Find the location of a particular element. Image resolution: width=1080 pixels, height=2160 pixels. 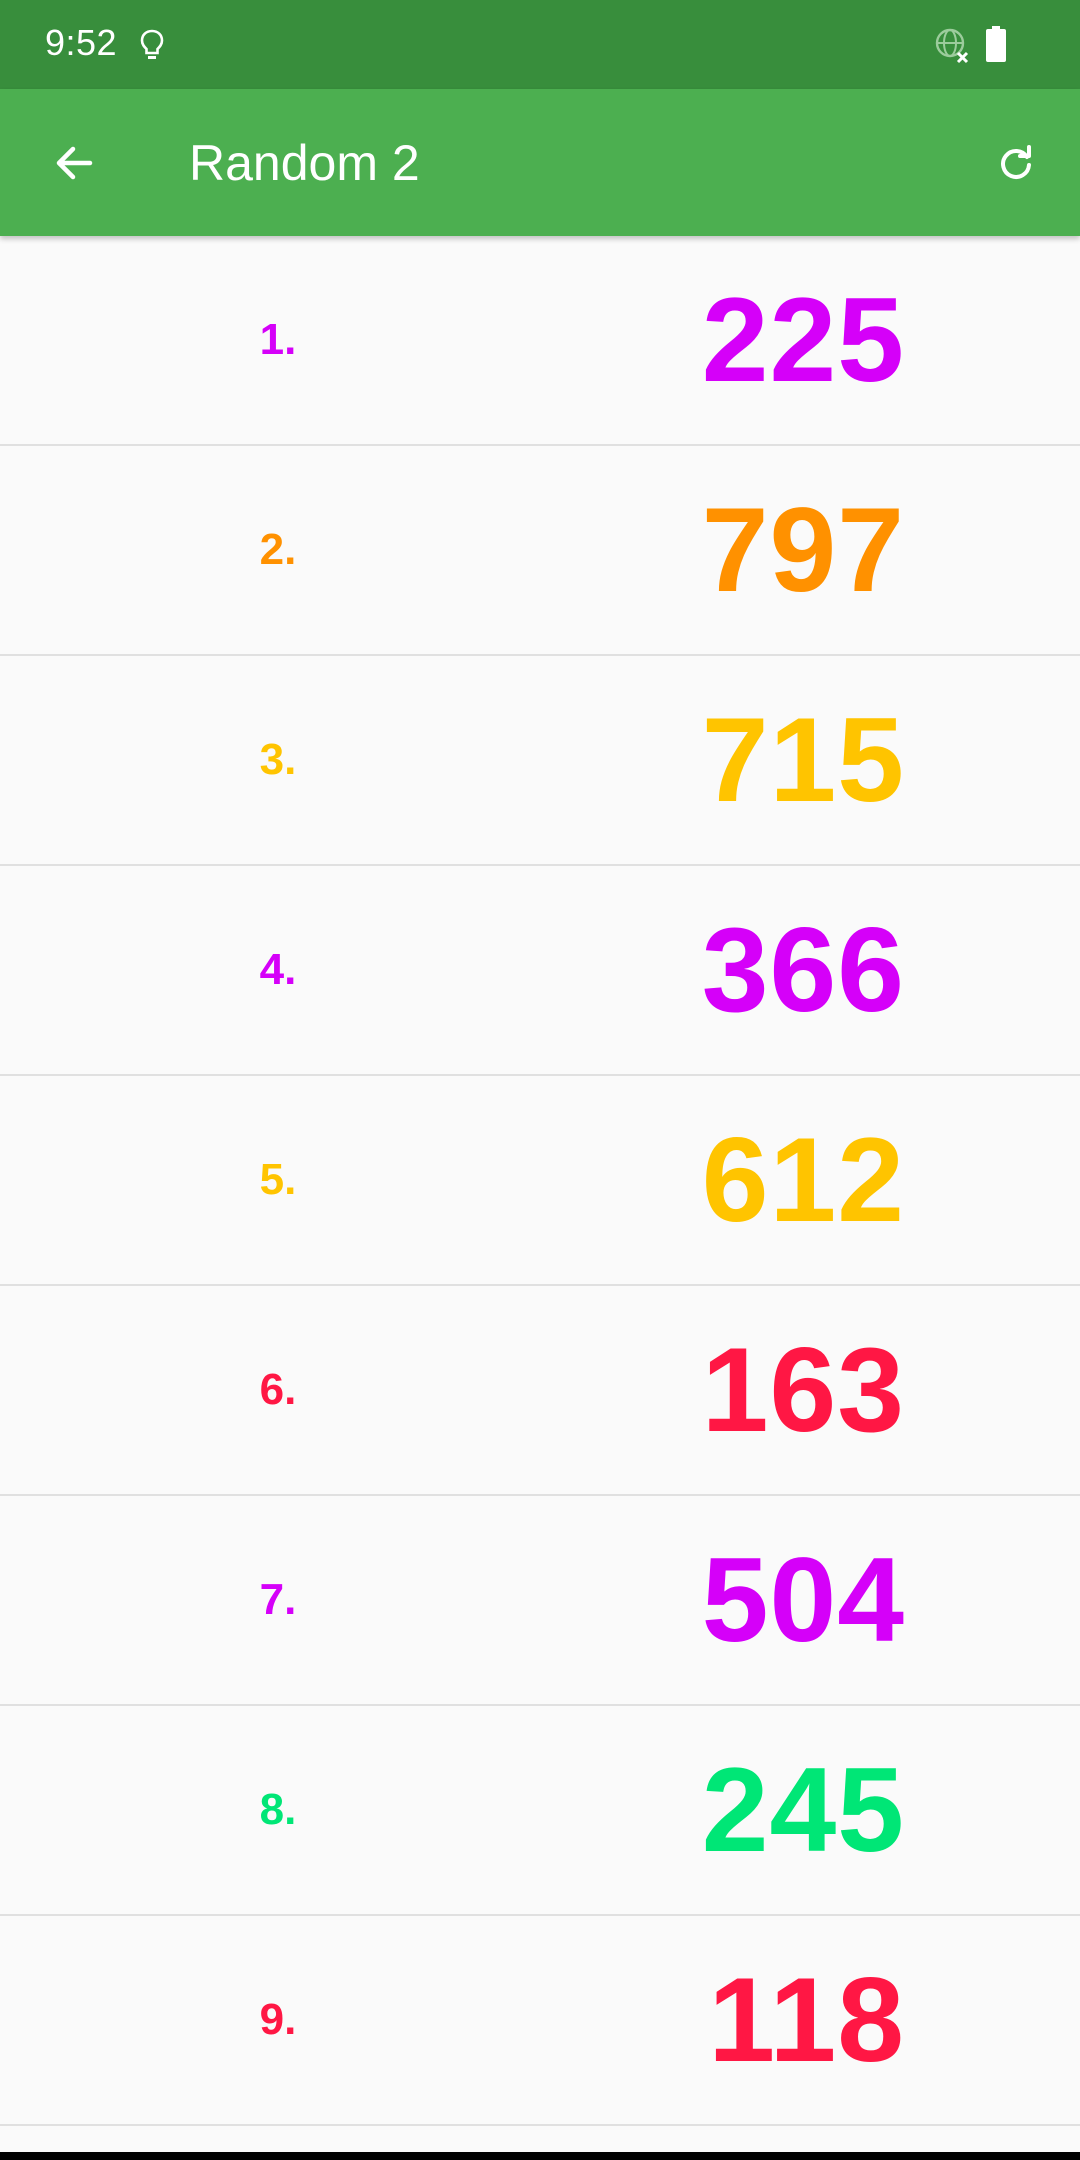

list-item-index: 6. is located at coordinates (278, 1389).